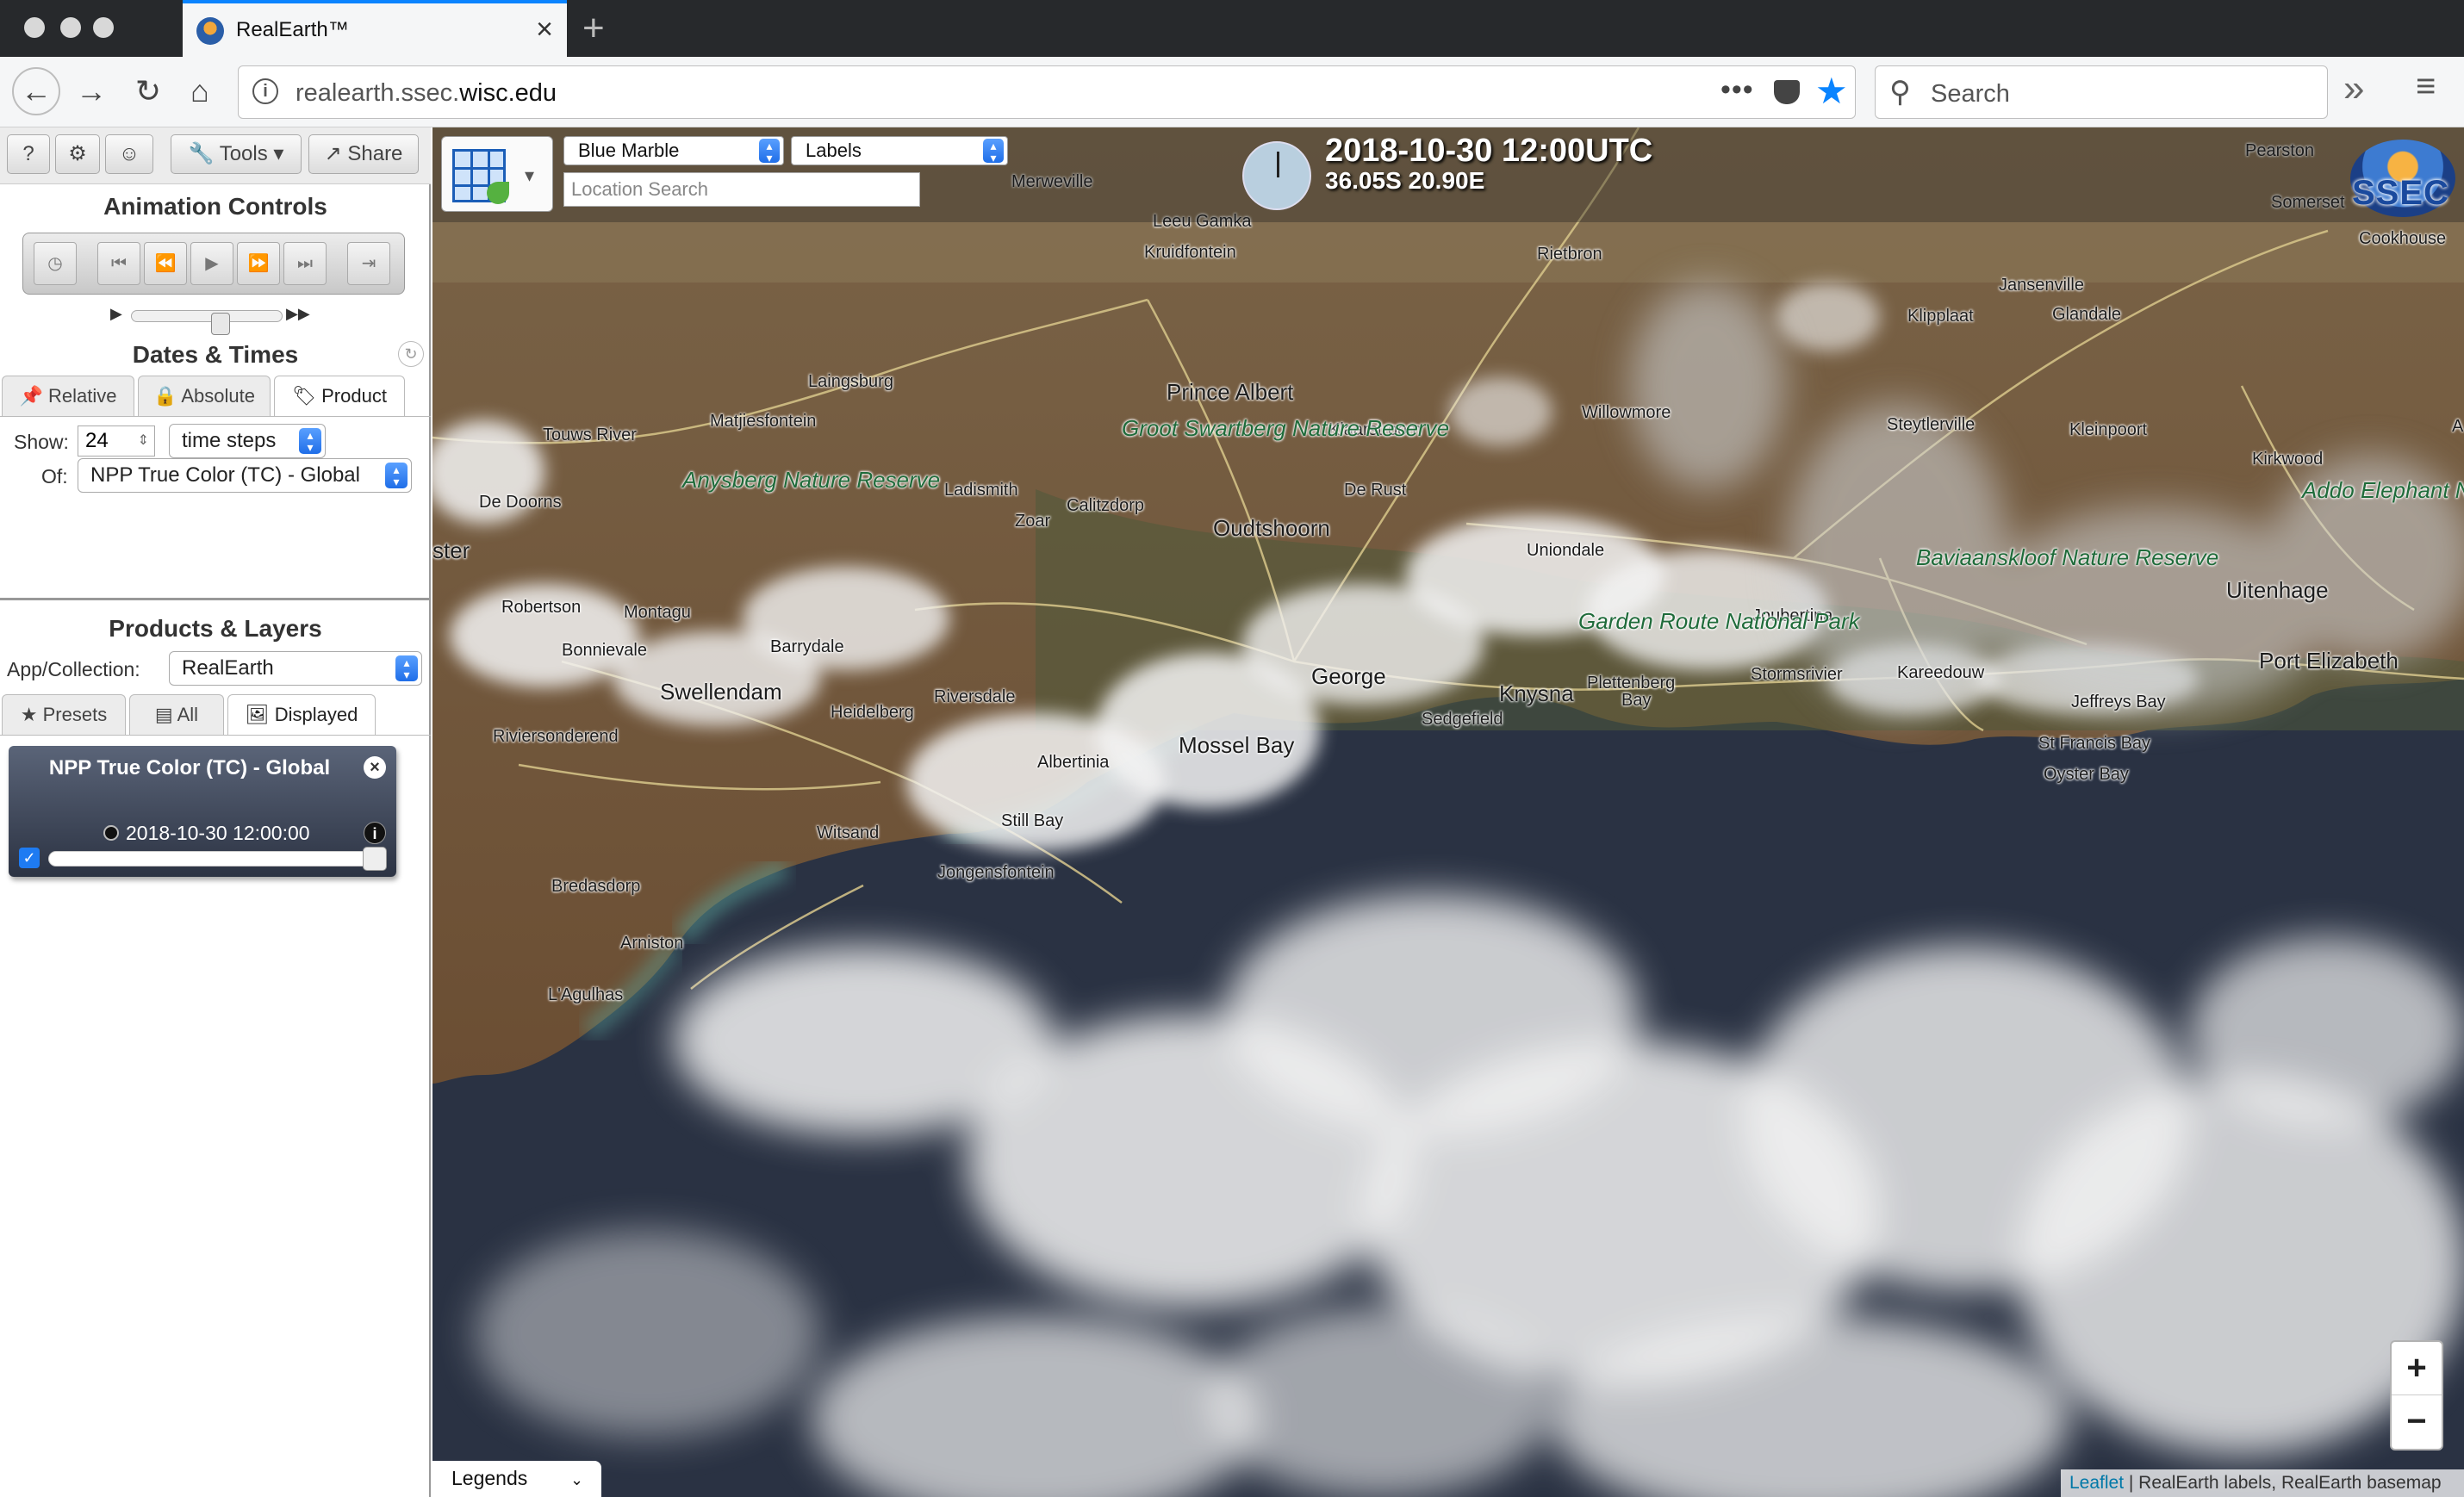 This screenshot has height=1497, width=2464. I want to click on place-label: Stormsrivier, so click(1797, 674).